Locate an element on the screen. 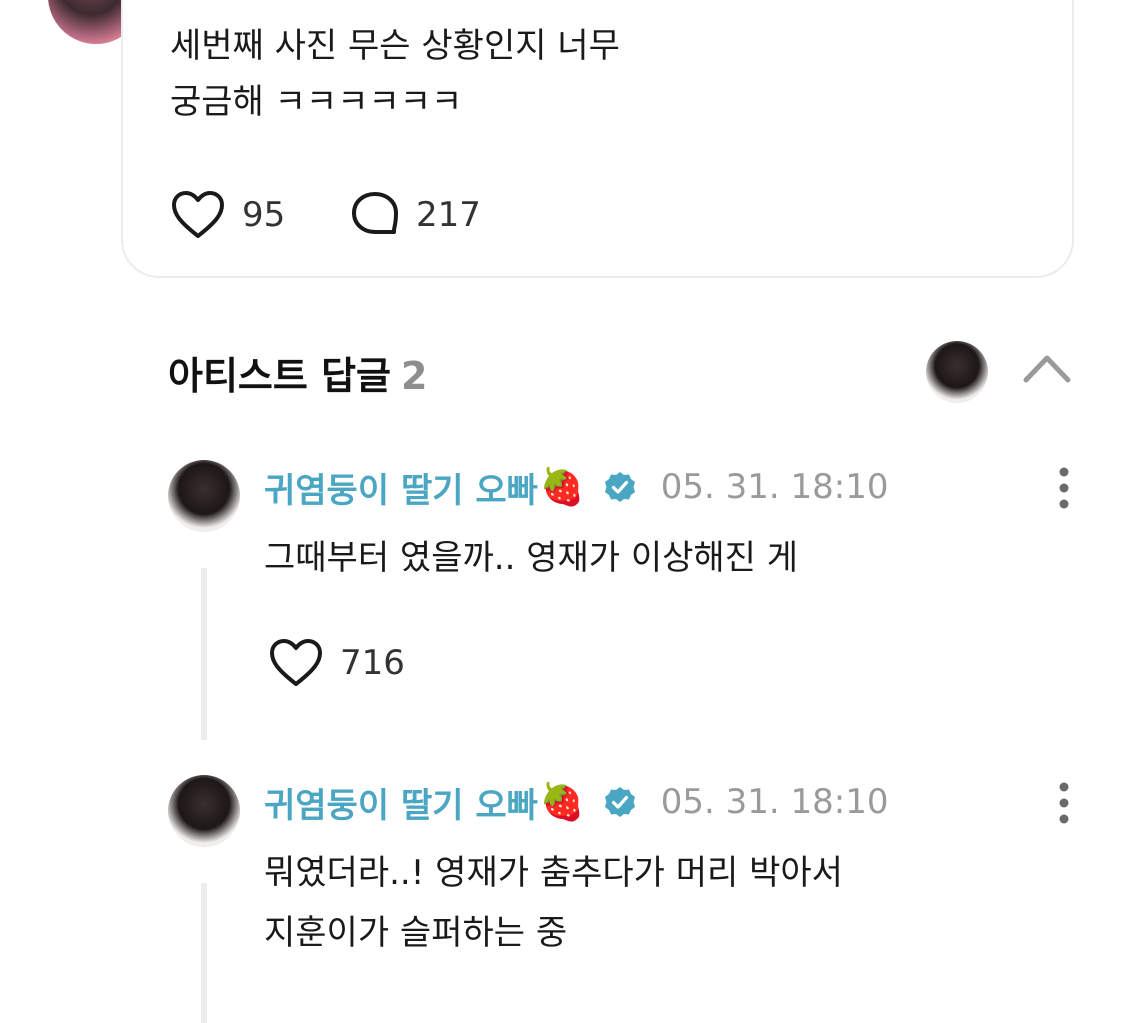 This screenshot has width=1125, height=1023. comment-count: 217 is located at coordinates (448, 215).